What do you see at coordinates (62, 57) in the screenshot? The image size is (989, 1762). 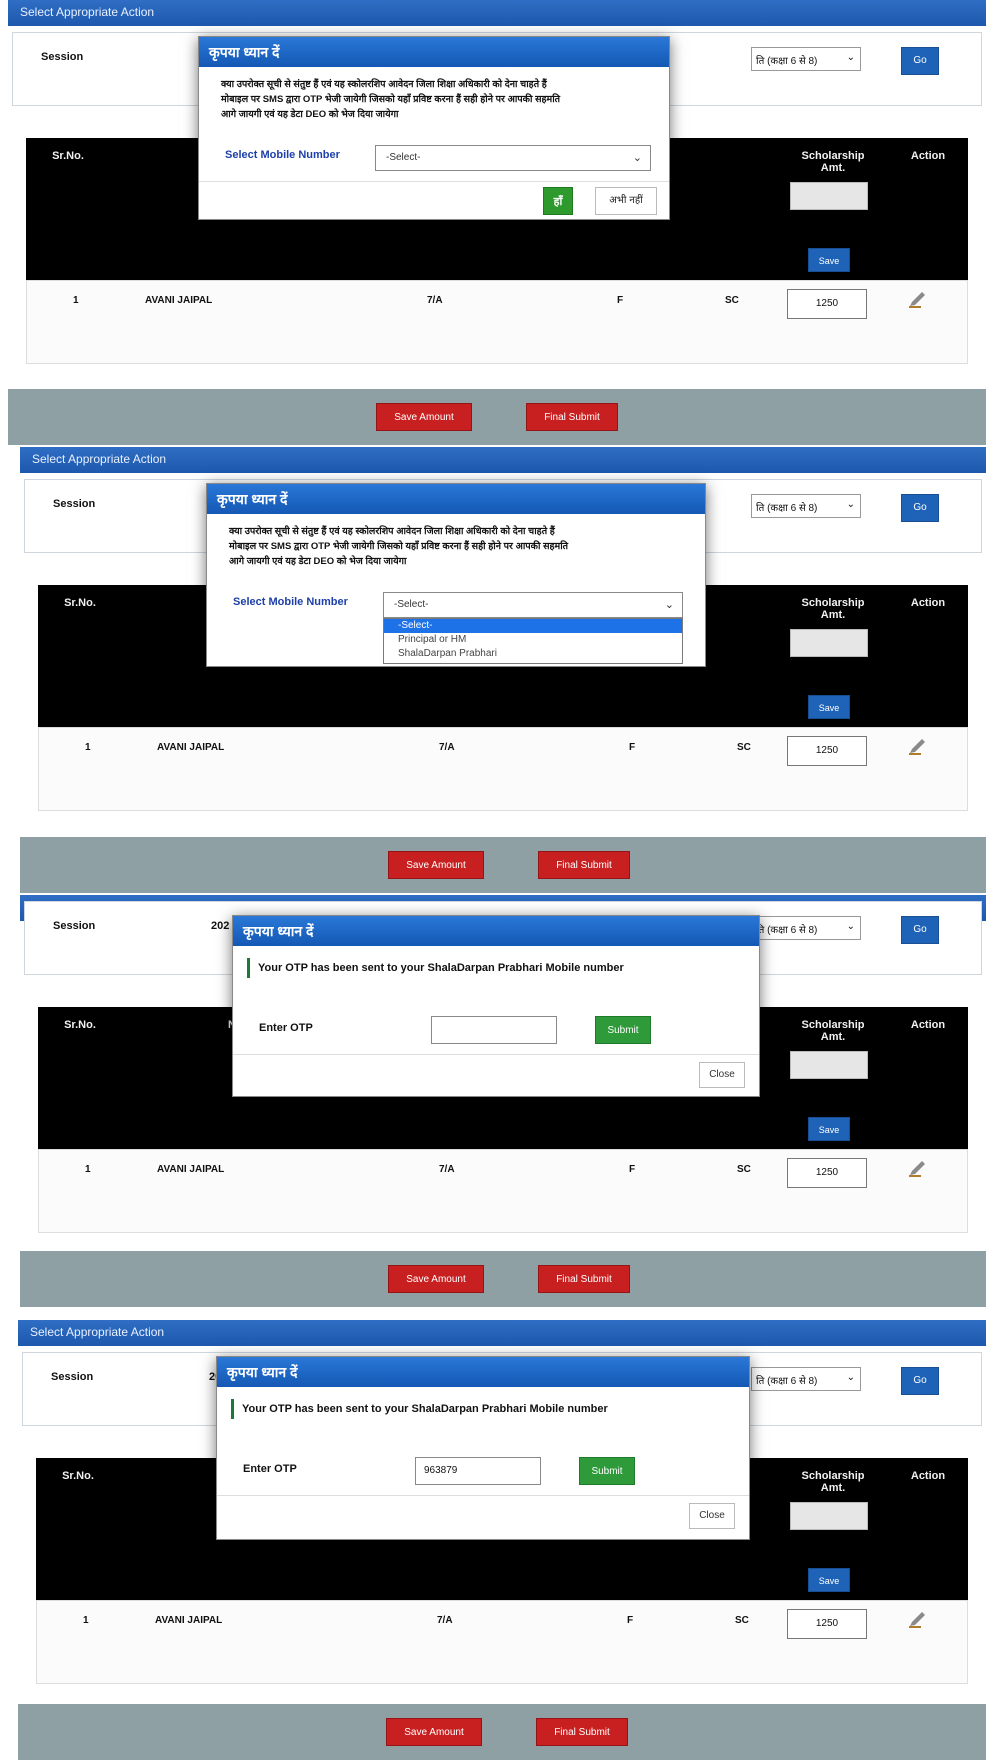 I see `session-label: Session` at bounding box center [62, 57].